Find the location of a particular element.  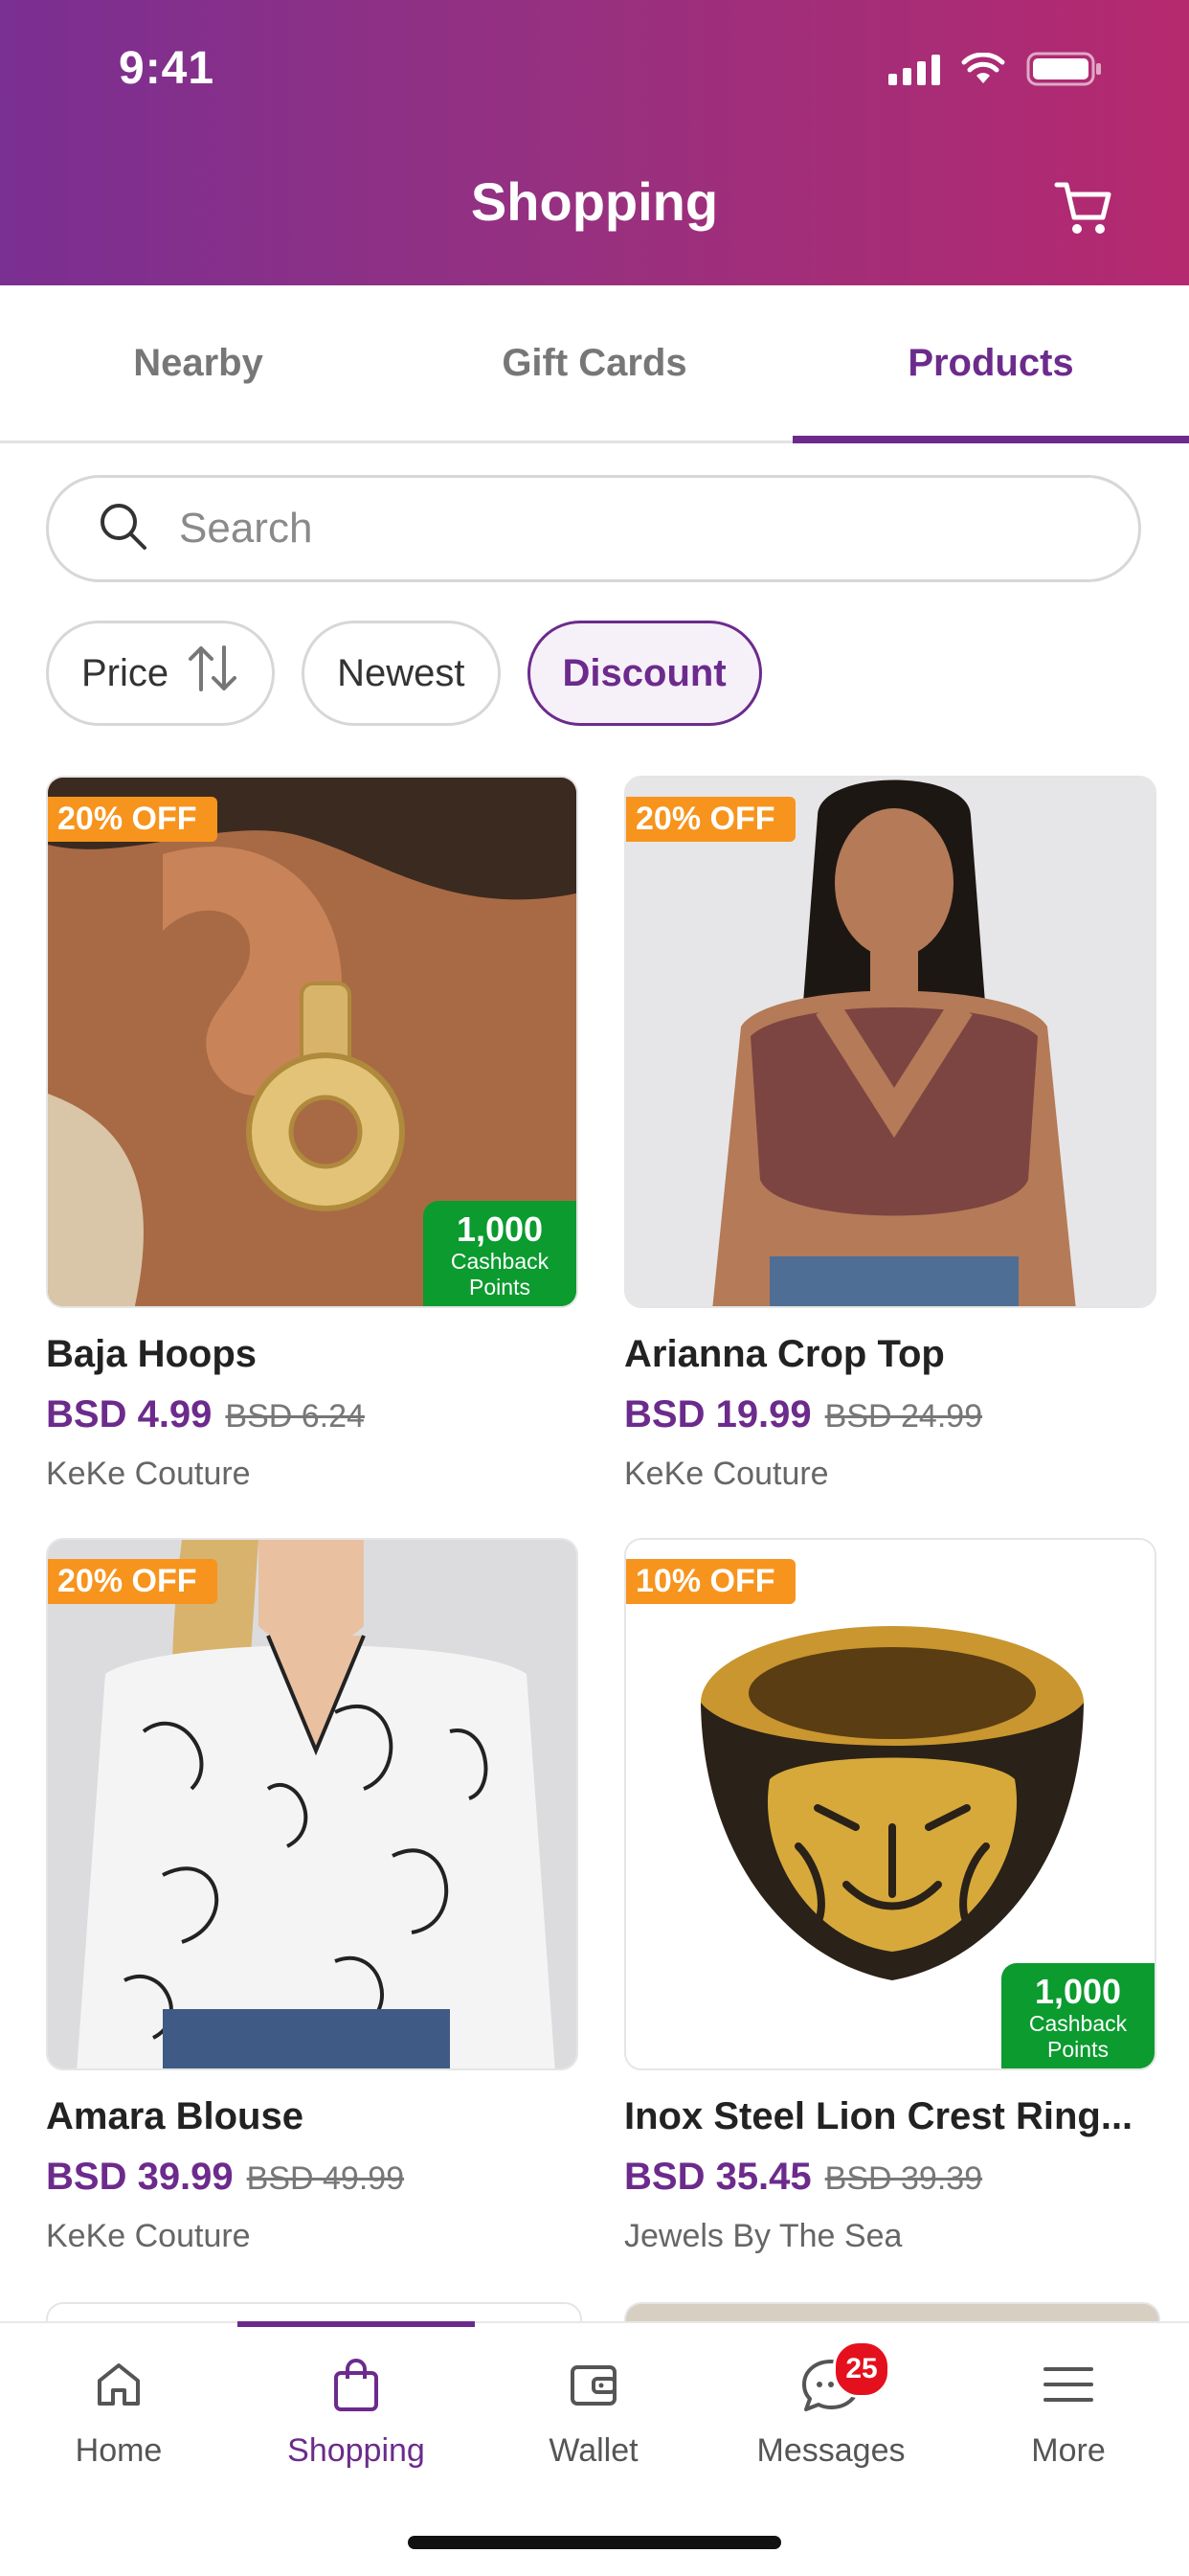

filter-discount-chip: Discount is located at coordinates (644, 673).